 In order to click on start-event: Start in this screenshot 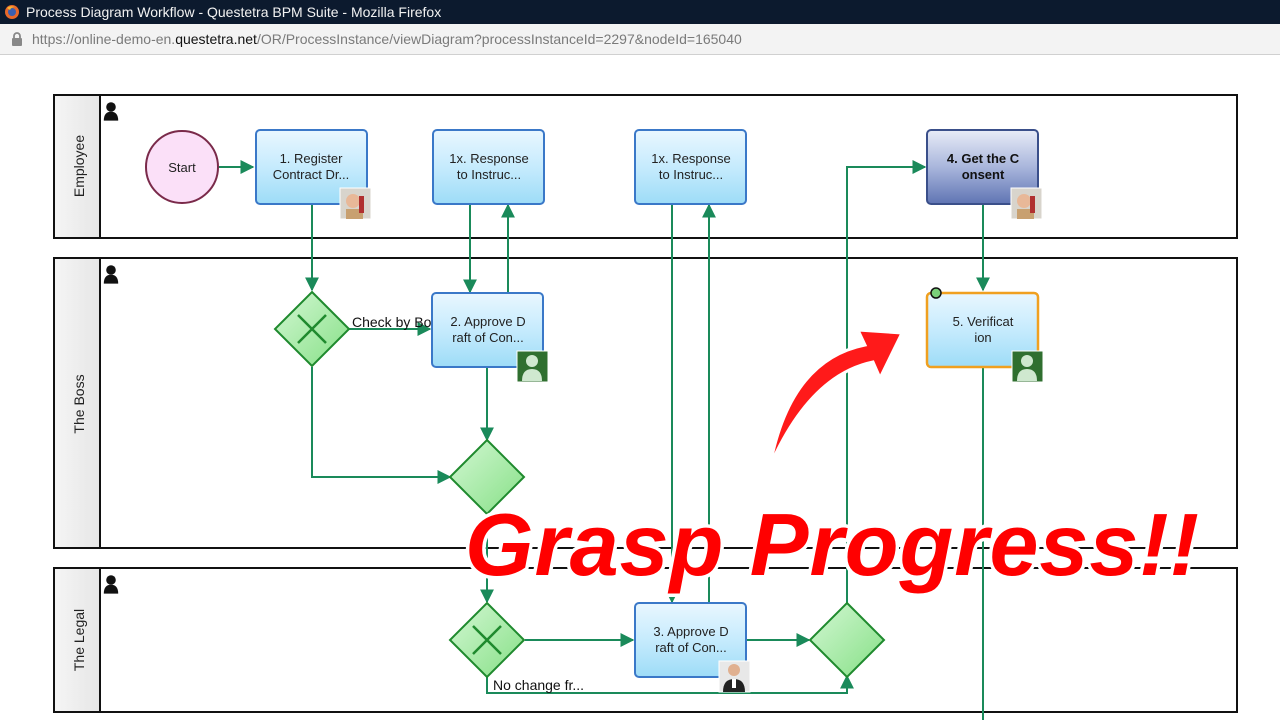, I will do `click(182, 167)`.